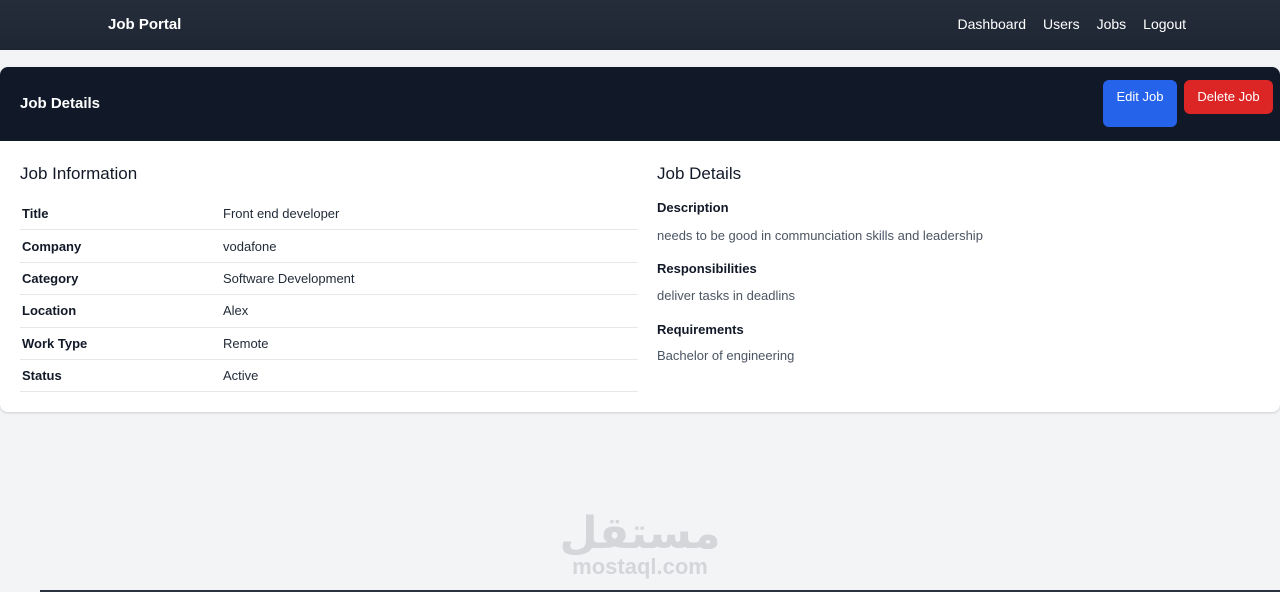 The width and height of the screenshot is (1280, 592). What do you see at coordinates (79, 173) in the screenshot?
I see `job-information-heading: Job Information` at bounding box center [79, 173].